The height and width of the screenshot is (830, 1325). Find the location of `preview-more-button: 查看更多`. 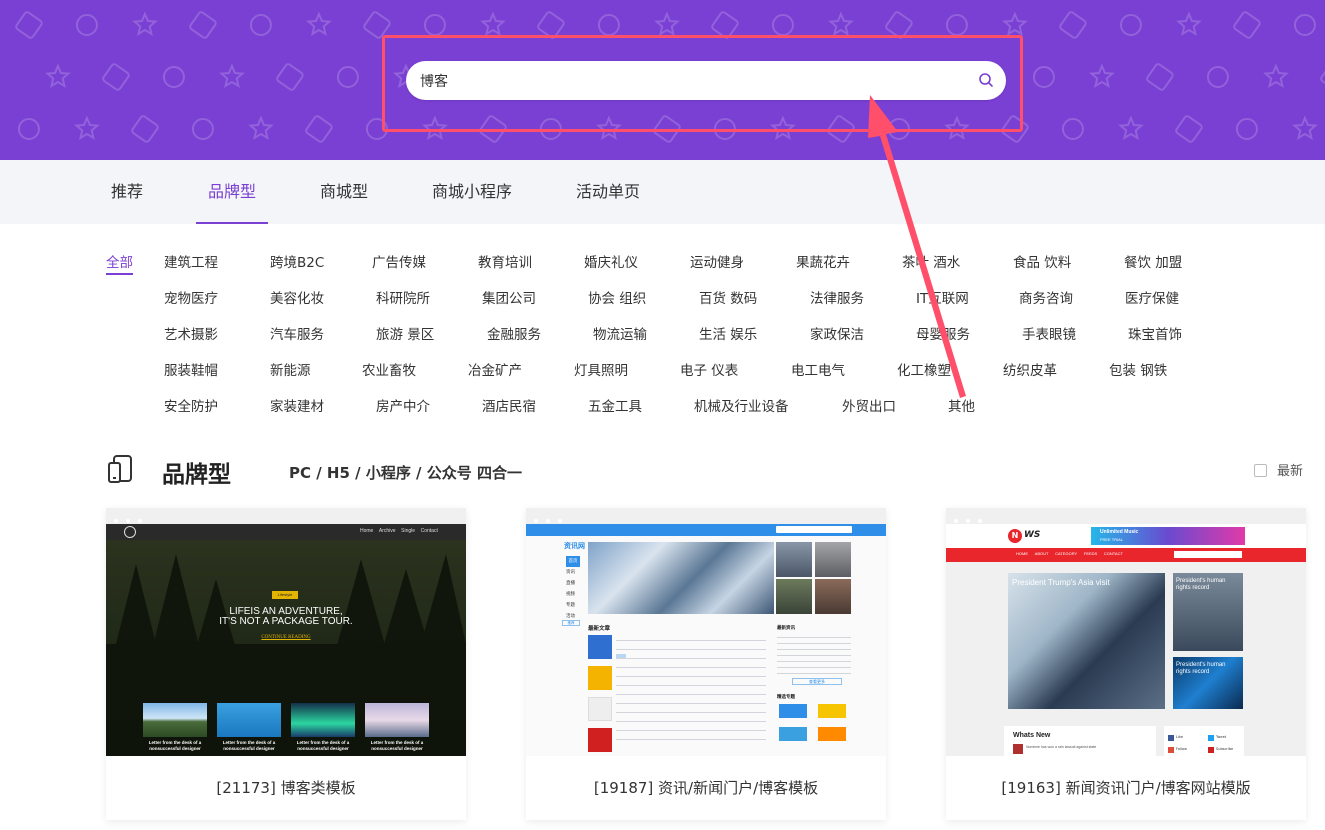

preview-more-button: 查看更多 is located at coordinates (817, 681).